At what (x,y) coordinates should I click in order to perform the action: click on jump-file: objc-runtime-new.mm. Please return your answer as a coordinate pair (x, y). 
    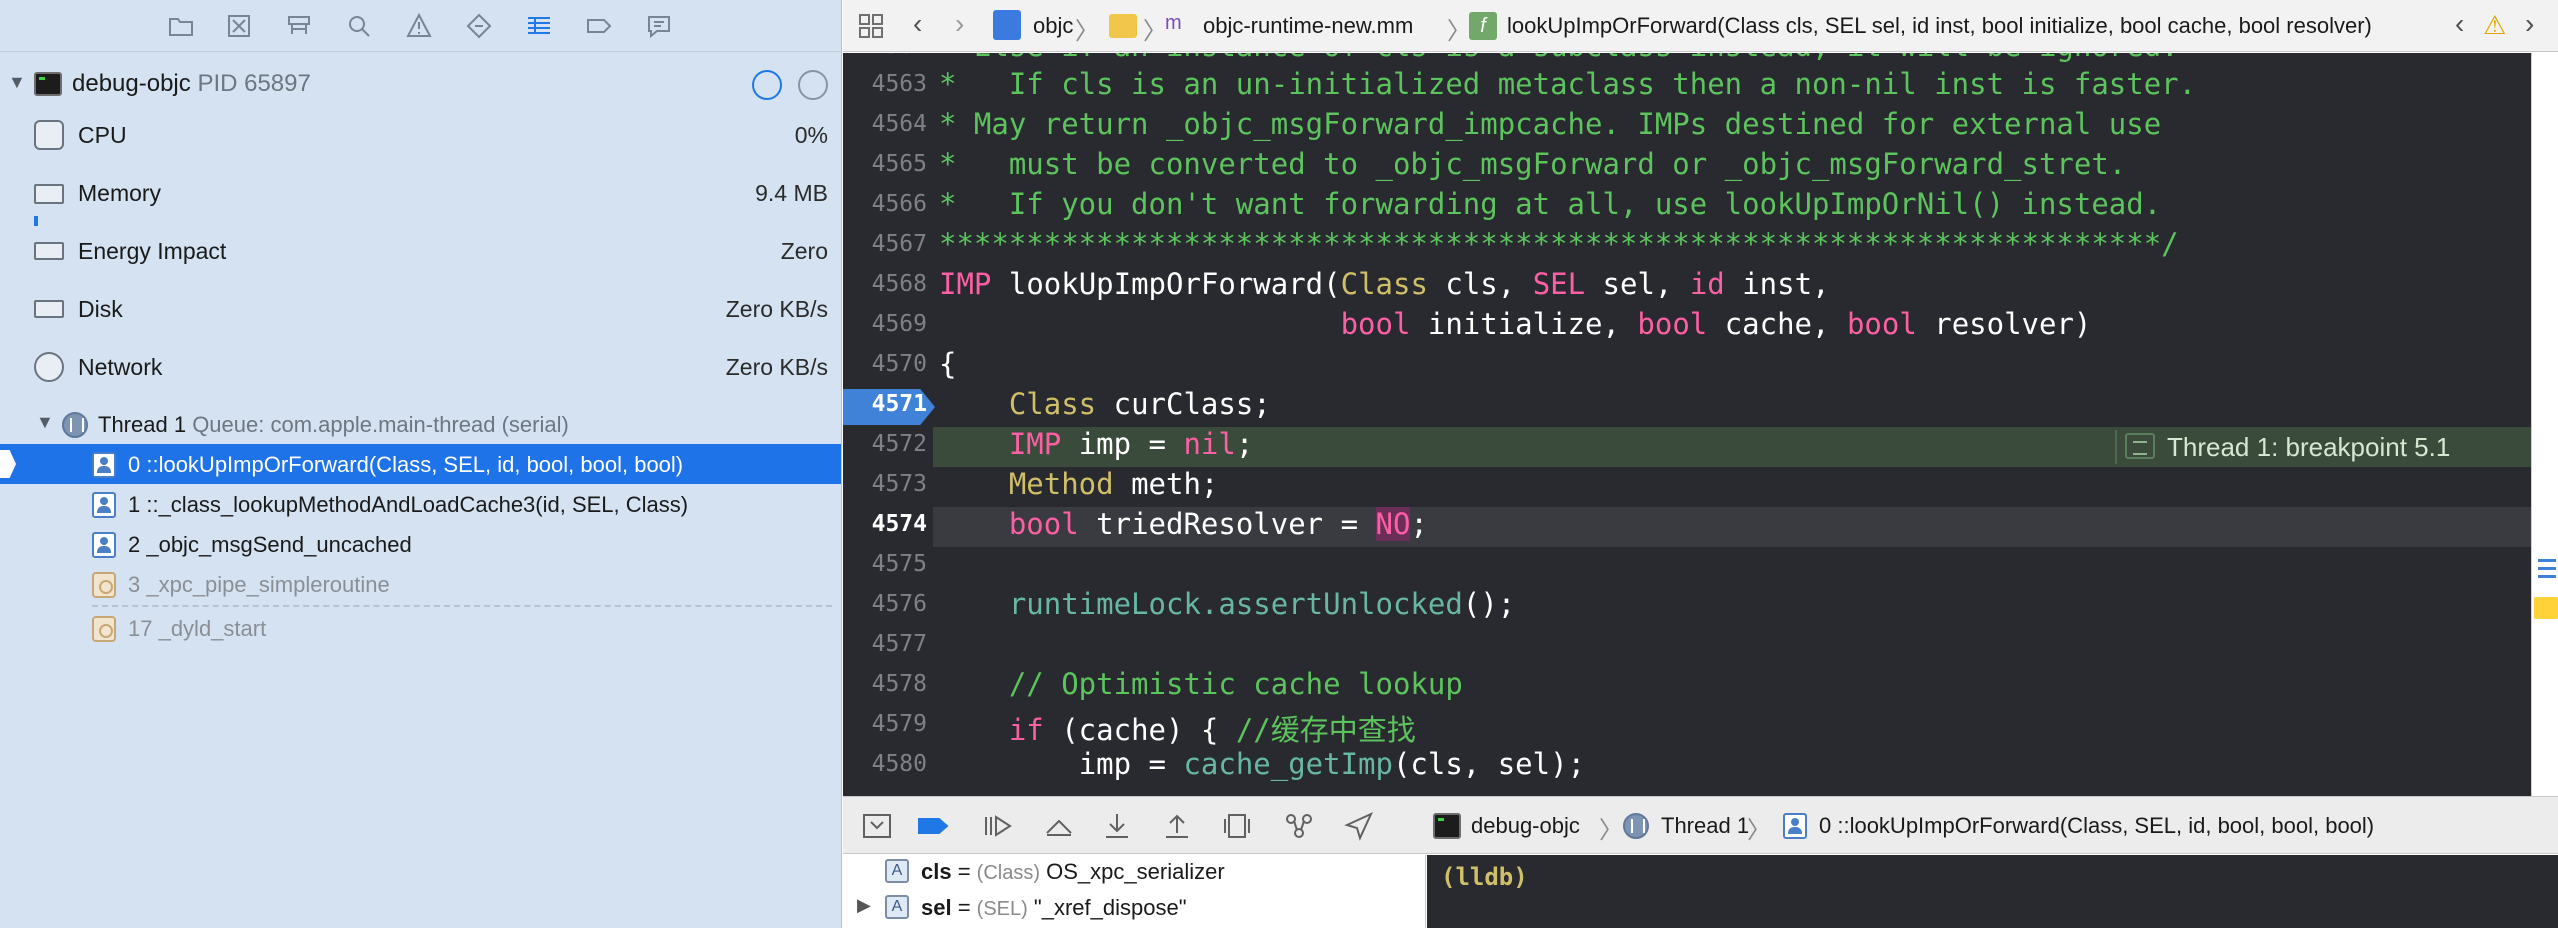
    Looking at the image, I should click on (1308, 26).